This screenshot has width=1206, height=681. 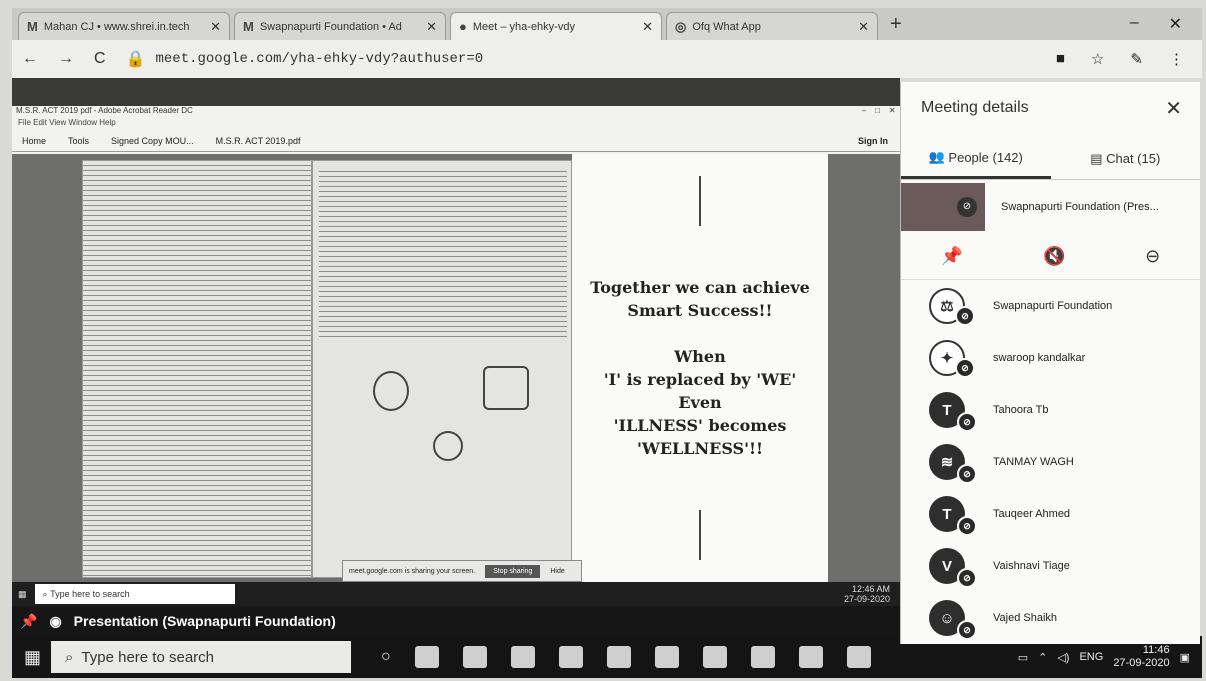 I want to click on people-tab-label: People (142), so click(x=985, y=157).